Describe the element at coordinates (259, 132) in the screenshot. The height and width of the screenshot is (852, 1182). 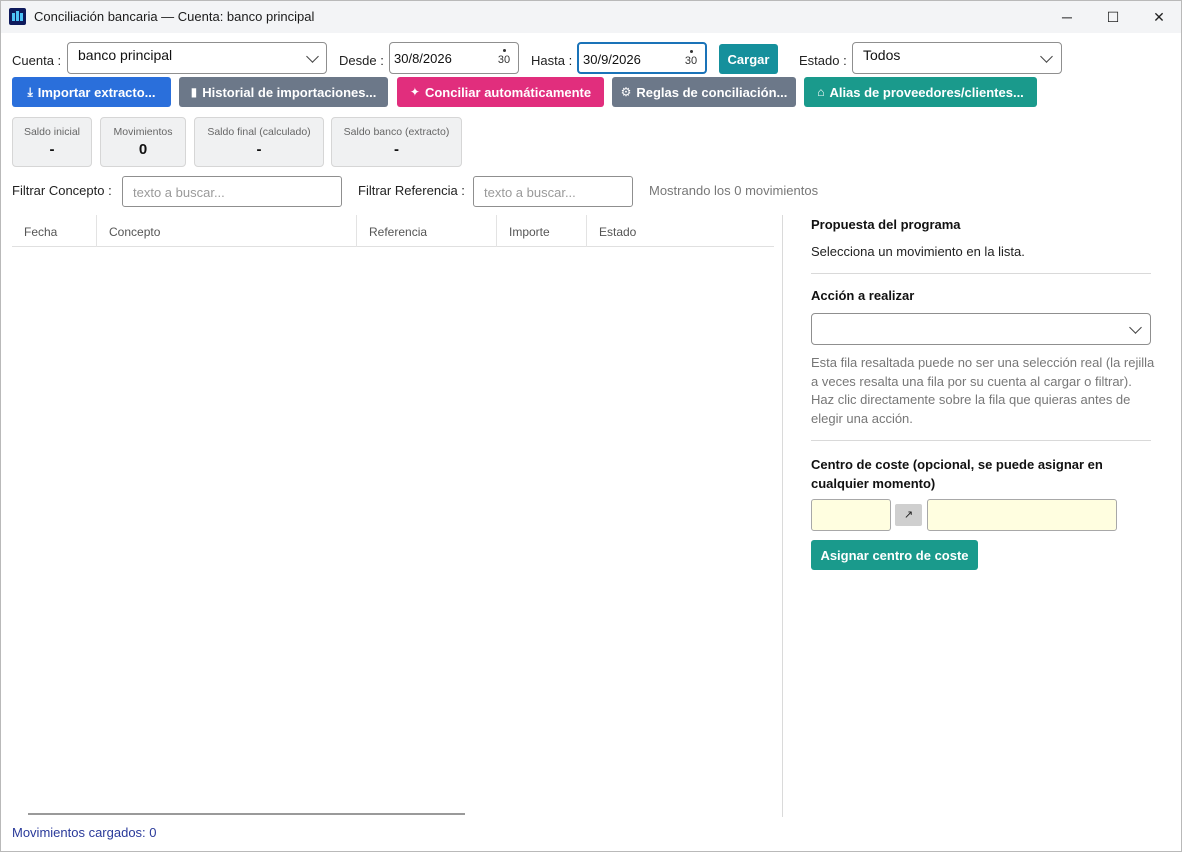
I see `saldo-final-label: Saldo final (calculado)` at that location.